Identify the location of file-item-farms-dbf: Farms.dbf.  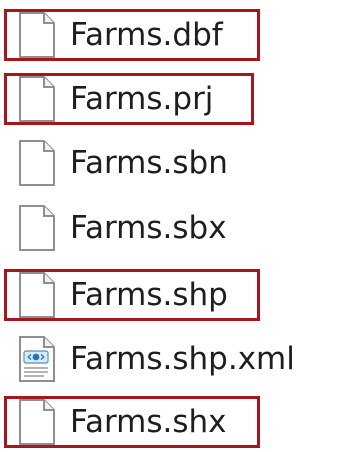
(132, 35).